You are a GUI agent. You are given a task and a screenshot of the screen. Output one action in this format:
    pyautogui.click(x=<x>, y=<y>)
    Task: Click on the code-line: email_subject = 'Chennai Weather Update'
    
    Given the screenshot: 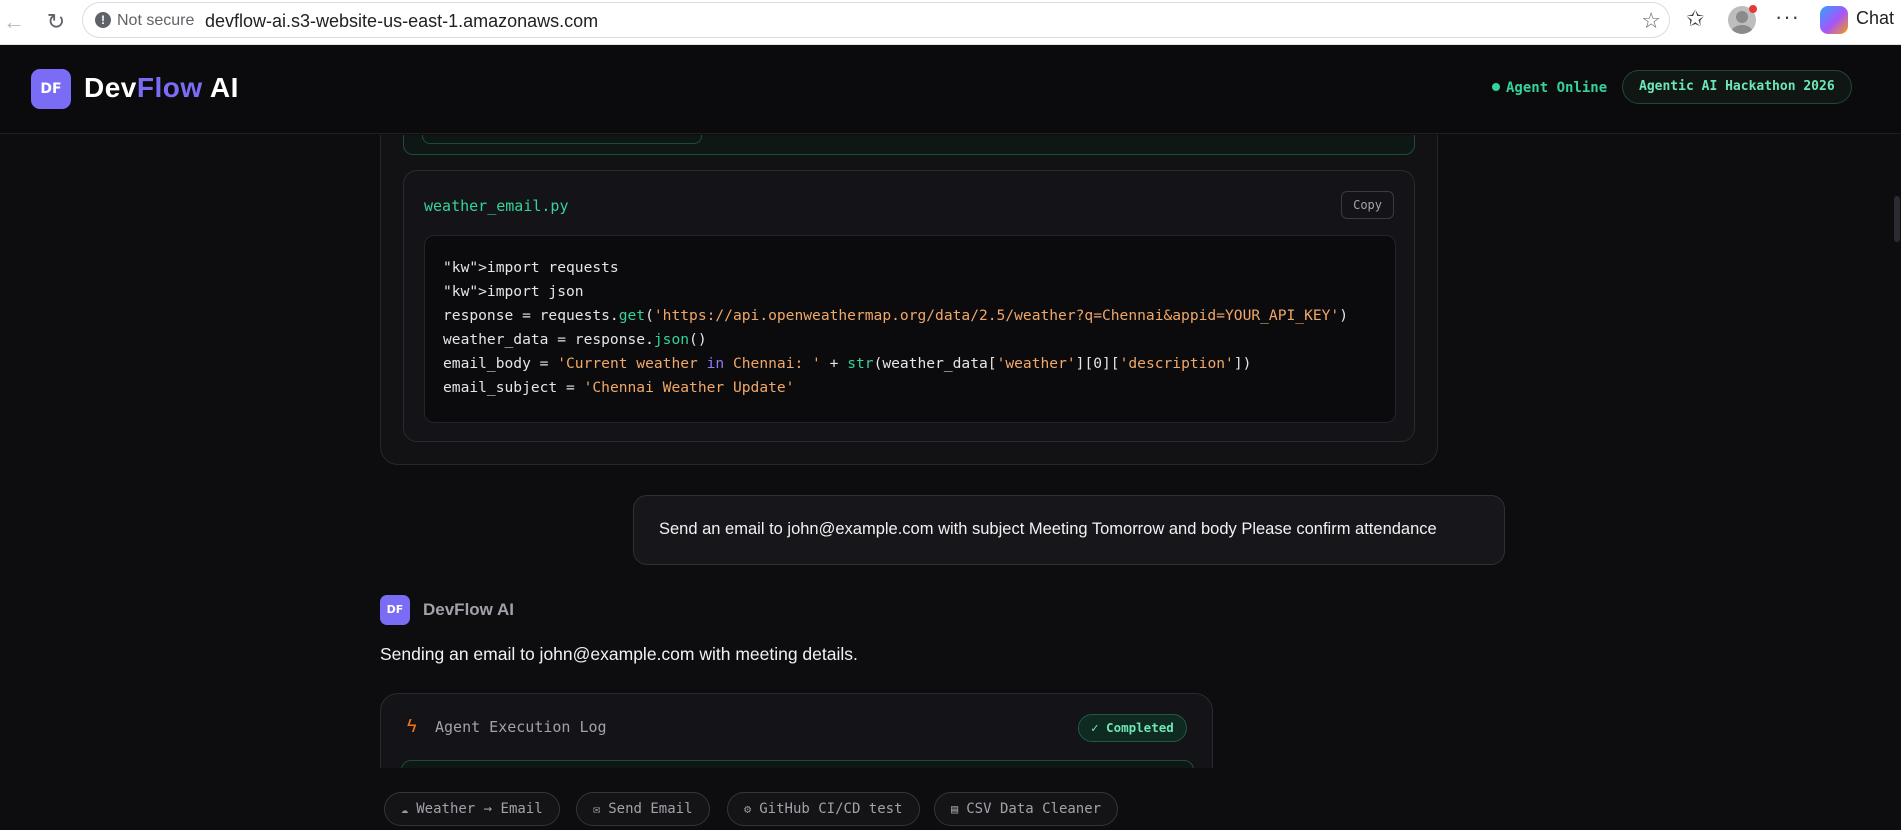 What is the action you would take?
    pyautogui.click(x=619, y=387)
    